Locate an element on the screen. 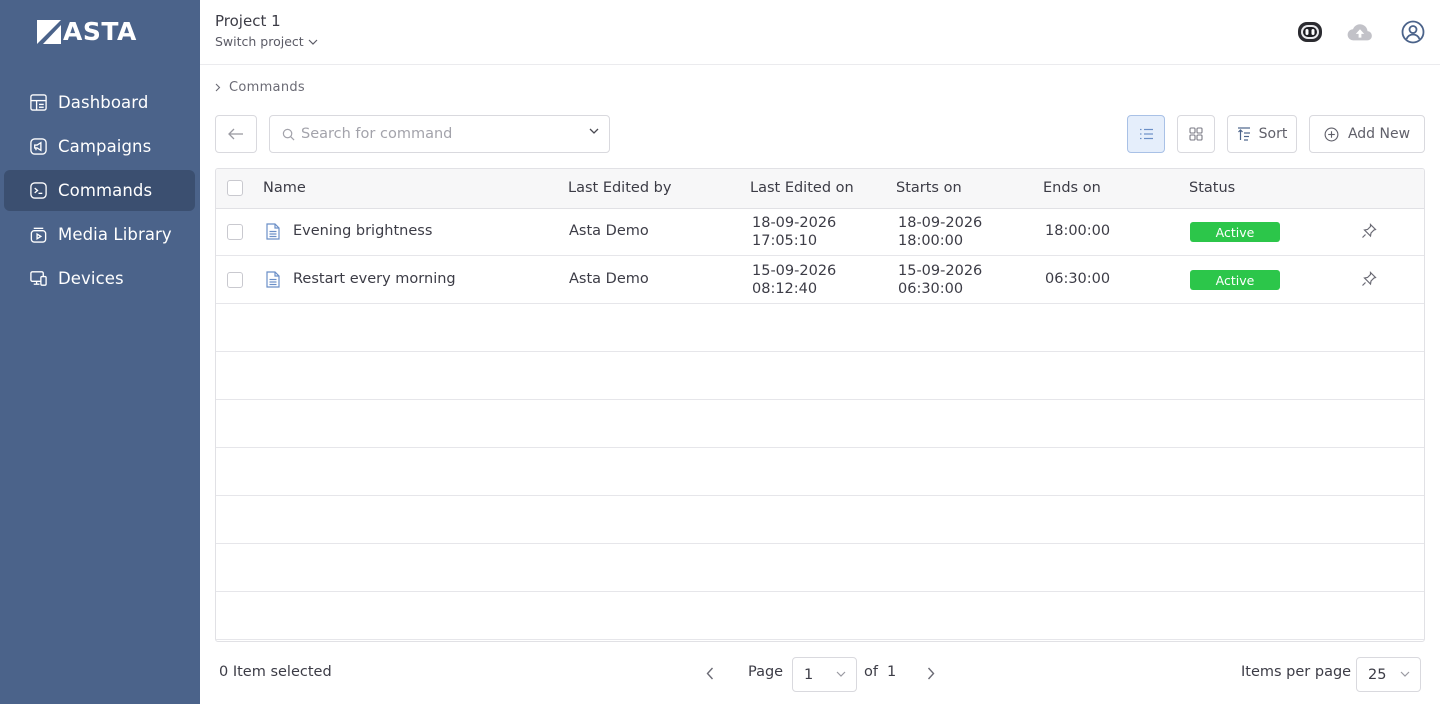 The height and width of the screenshot is (704, 1440). items-per-page-select: 25 is located at coordinates (1388, 674).